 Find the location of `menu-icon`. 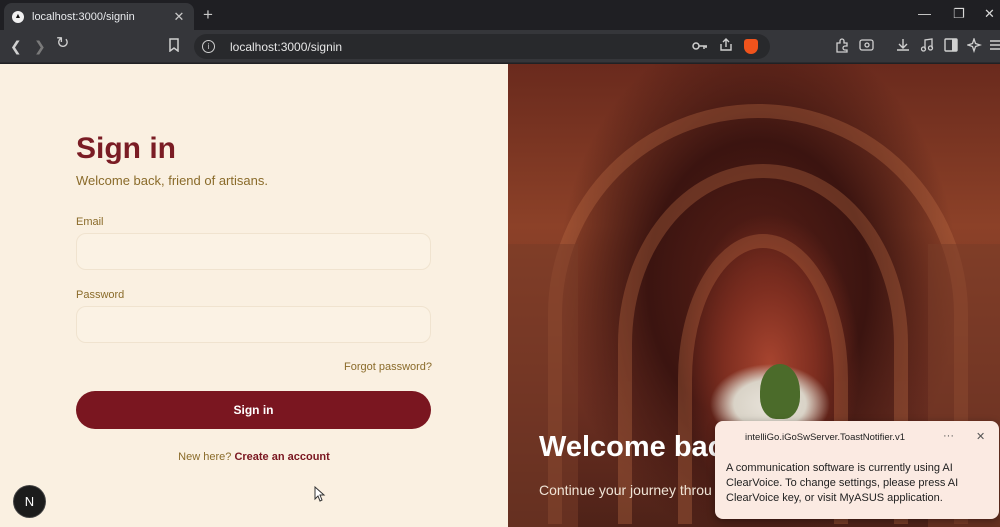

menu-icon is located at coordinates (995, 46).